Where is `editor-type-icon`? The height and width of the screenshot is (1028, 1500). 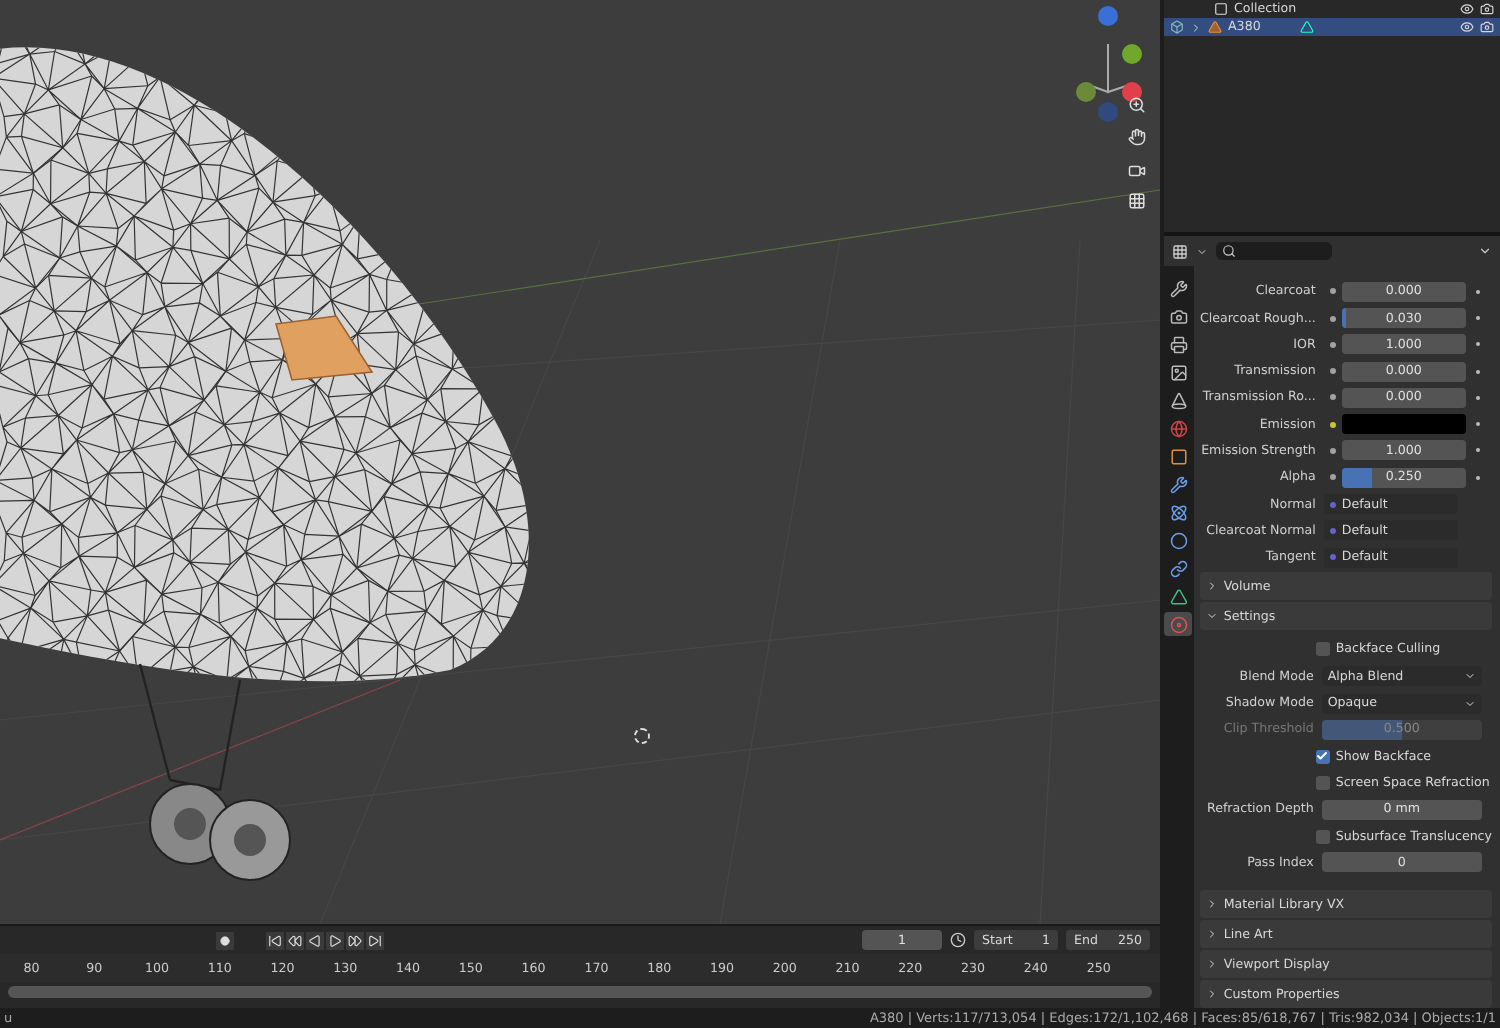 editor-type-icon is located at coordinates (1180, 251).